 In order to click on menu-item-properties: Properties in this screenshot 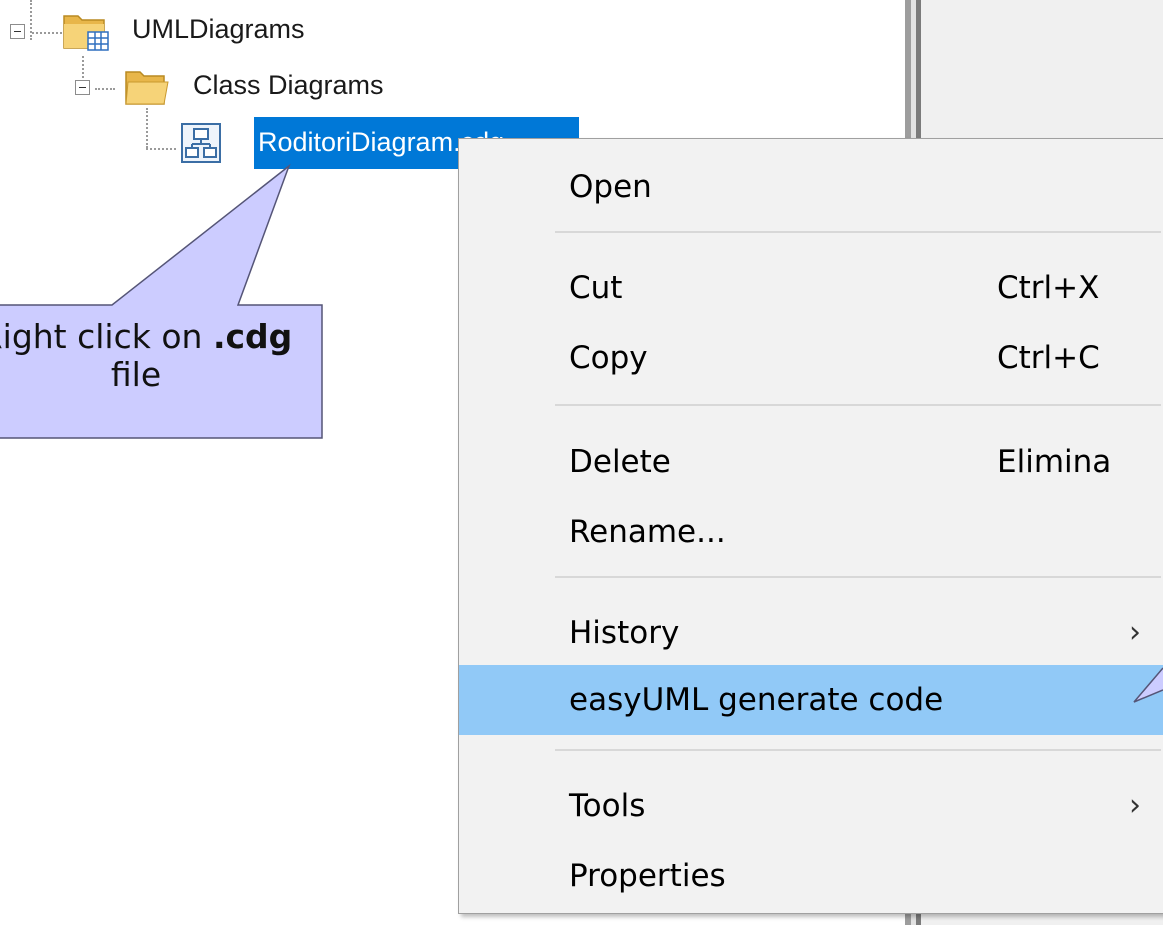, I will do `click(811, 876)`.